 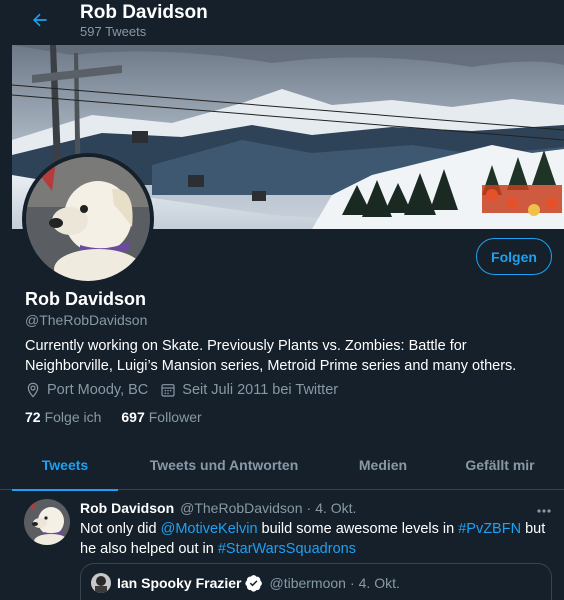 I want to click on header-title: Rob Davidson, so click(x=144, y=12).